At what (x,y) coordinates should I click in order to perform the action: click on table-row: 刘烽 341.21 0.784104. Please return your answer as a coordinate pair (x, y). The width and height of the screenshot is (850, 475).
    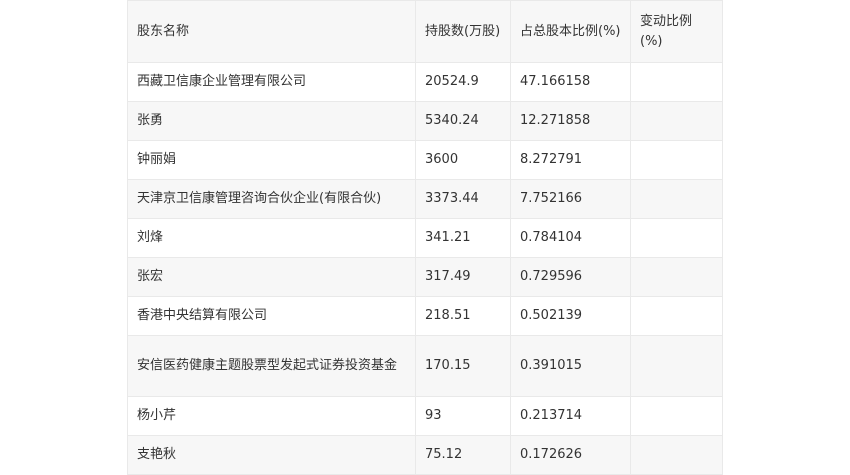
    Looking at the image, I should click on (425, 238).